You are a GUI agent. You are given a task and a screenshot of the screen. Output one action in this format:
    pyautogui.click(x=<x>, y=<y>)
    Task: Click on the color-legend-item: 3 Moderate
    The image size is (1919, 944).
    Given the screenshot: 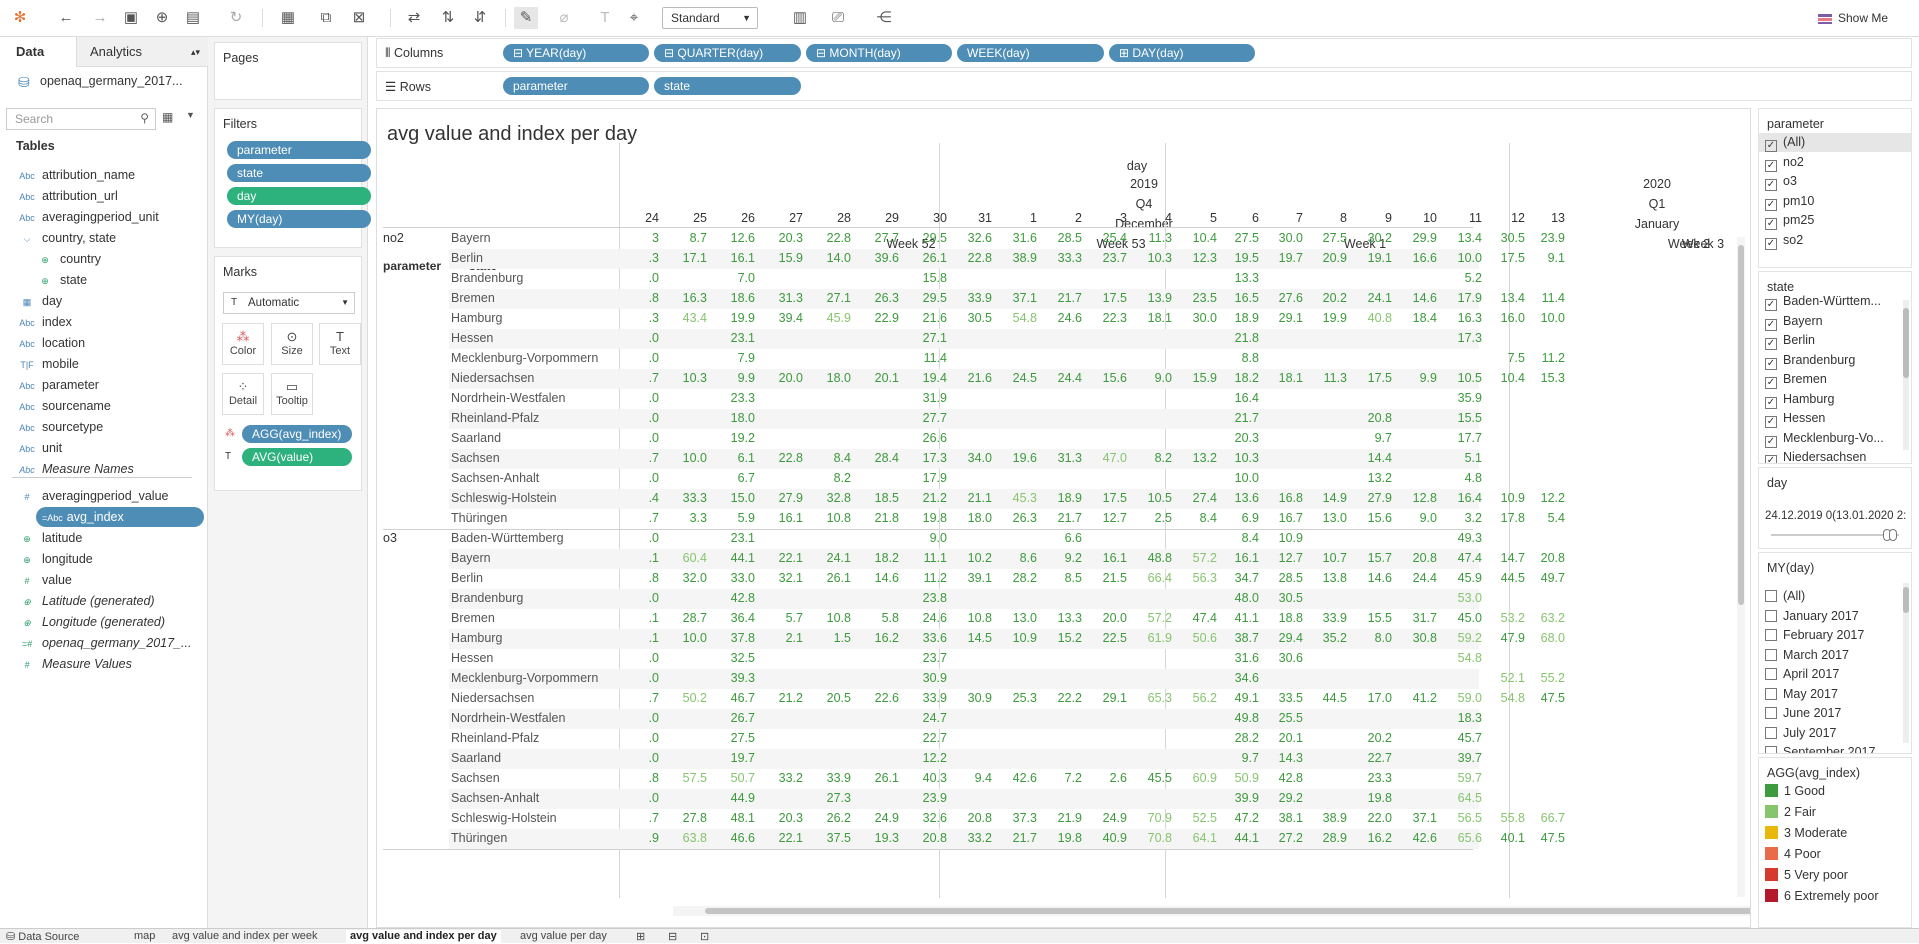 What is the action you would take?
    pyautogui.click(x=1806, y=833)
    